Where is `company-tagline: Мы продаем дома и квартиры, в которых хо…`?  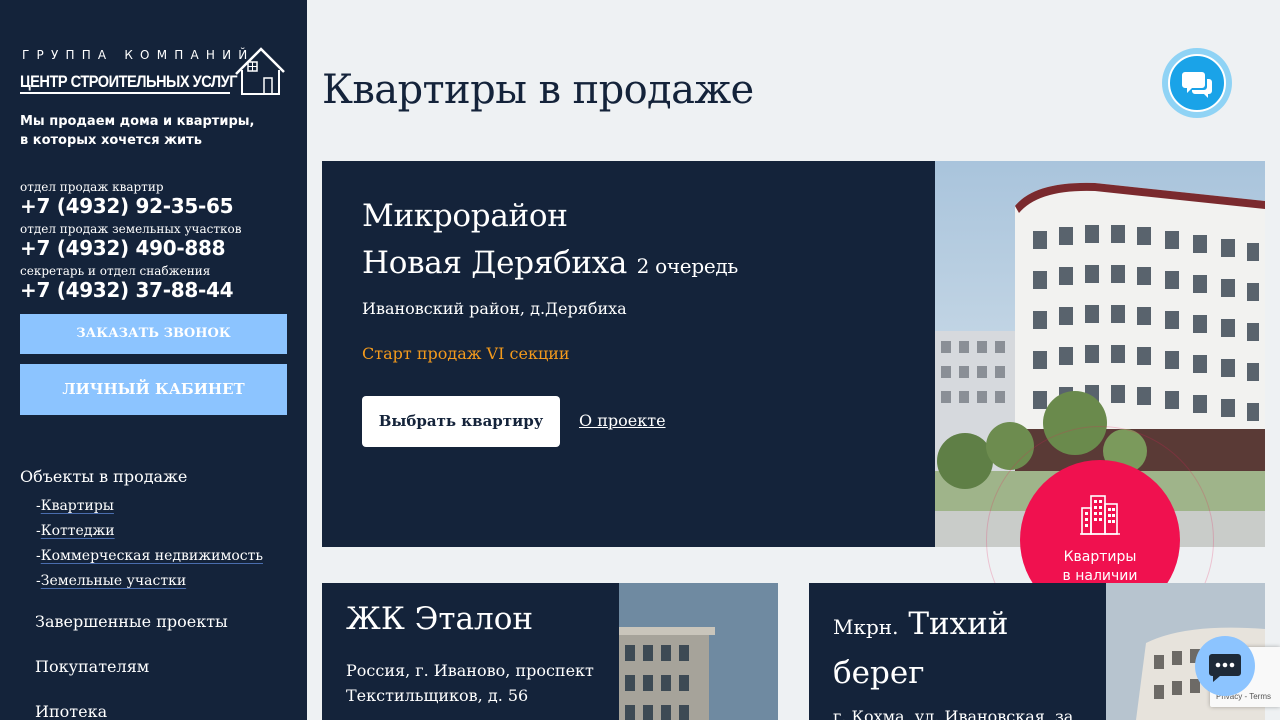
company-tagline: Мы продаем дома и квартиры, в которых хо… is located at coordinates (137, 131).